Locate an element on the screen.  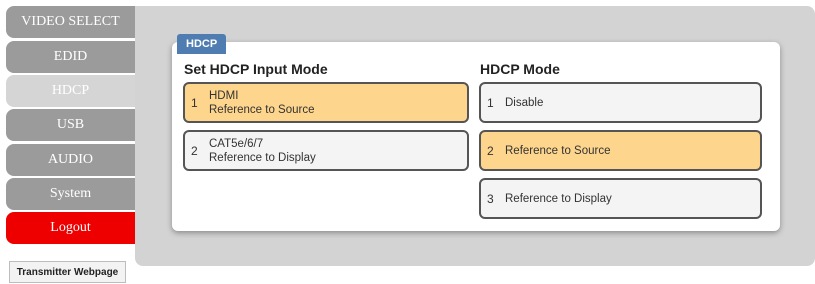
hdcp-card-tab: HDCP is located at coordinates (202, 44).